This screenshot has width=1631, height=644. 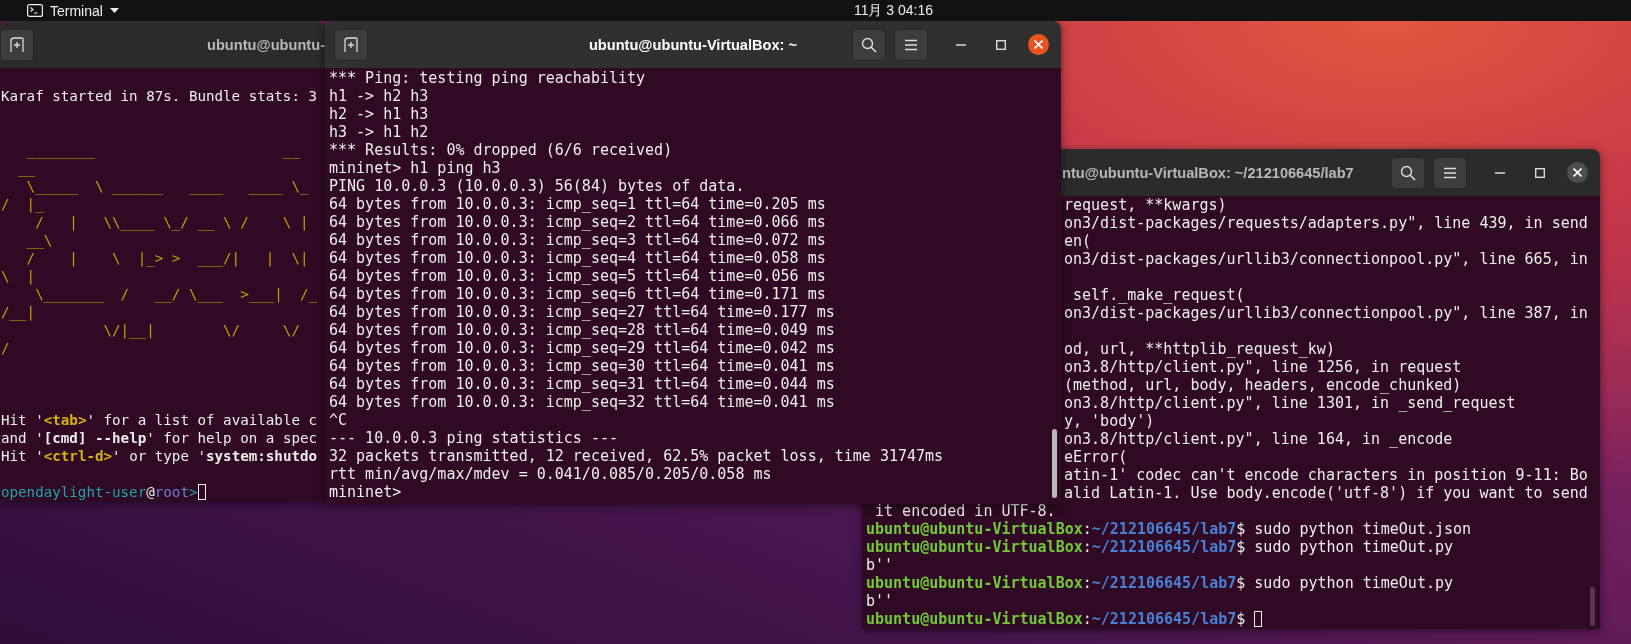 What do you see at coordinates (582, 366) in the screenshot?
I see `terminal-line: 64 bytes from 10.0.0.3: icmp_seq=30 ttl=64 time=0.041 ms` at bounding box center [582, 366].